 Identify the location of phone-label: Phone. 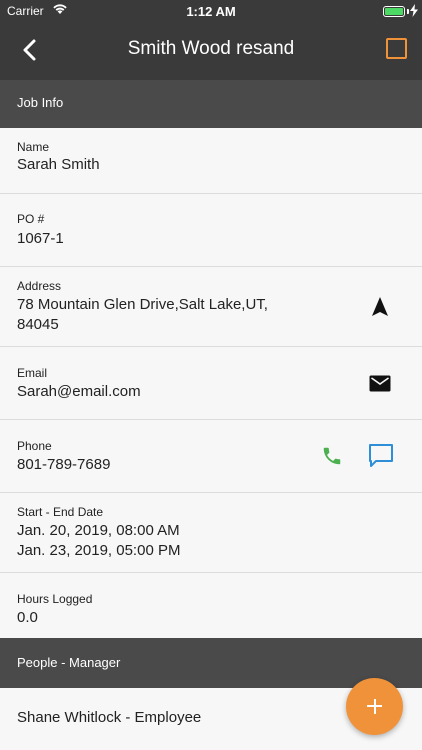
(34, 446).